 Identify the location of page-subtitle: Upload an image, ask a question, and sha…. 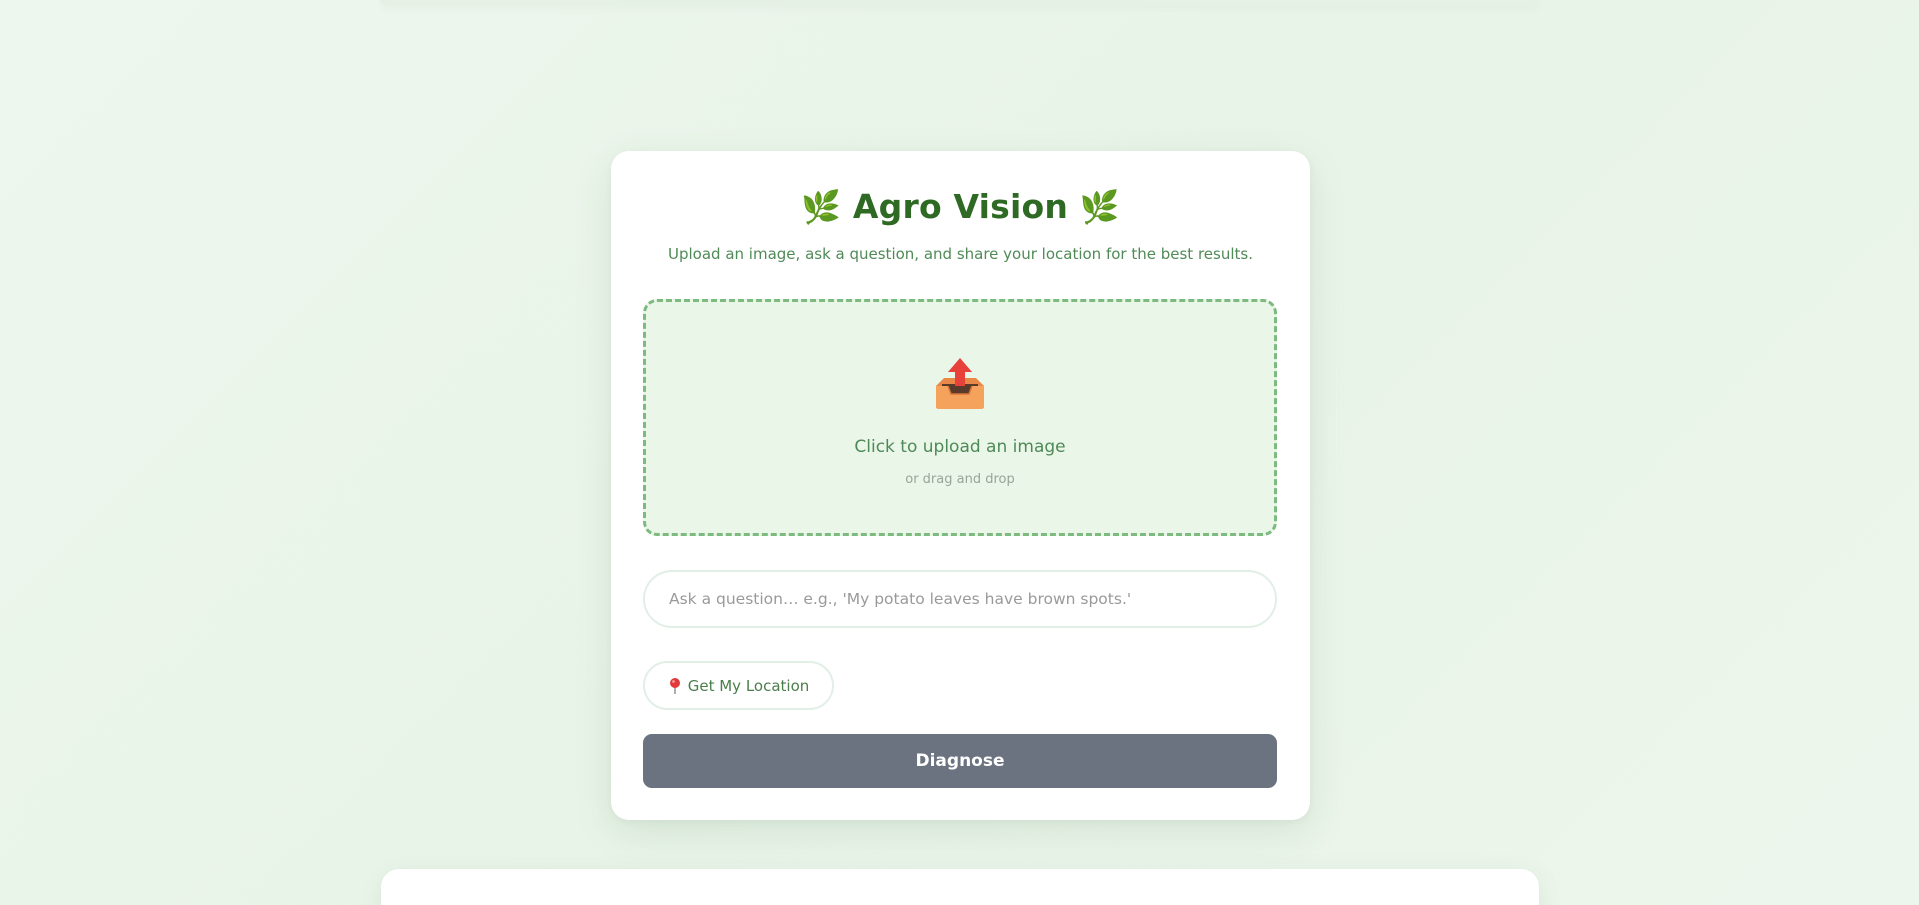
(960, 254).